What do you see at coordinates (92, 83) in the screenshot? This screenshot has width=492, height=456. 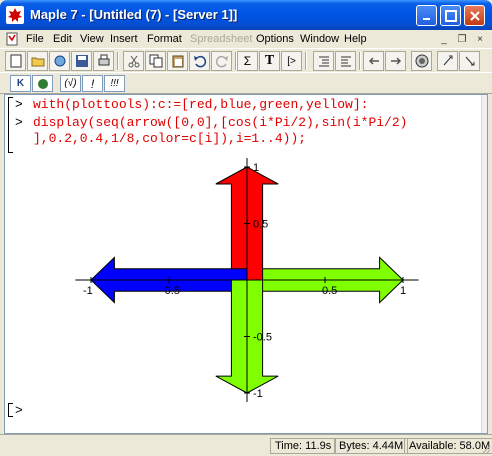 I see `execute-button: !` at bounding box center [92, 83].